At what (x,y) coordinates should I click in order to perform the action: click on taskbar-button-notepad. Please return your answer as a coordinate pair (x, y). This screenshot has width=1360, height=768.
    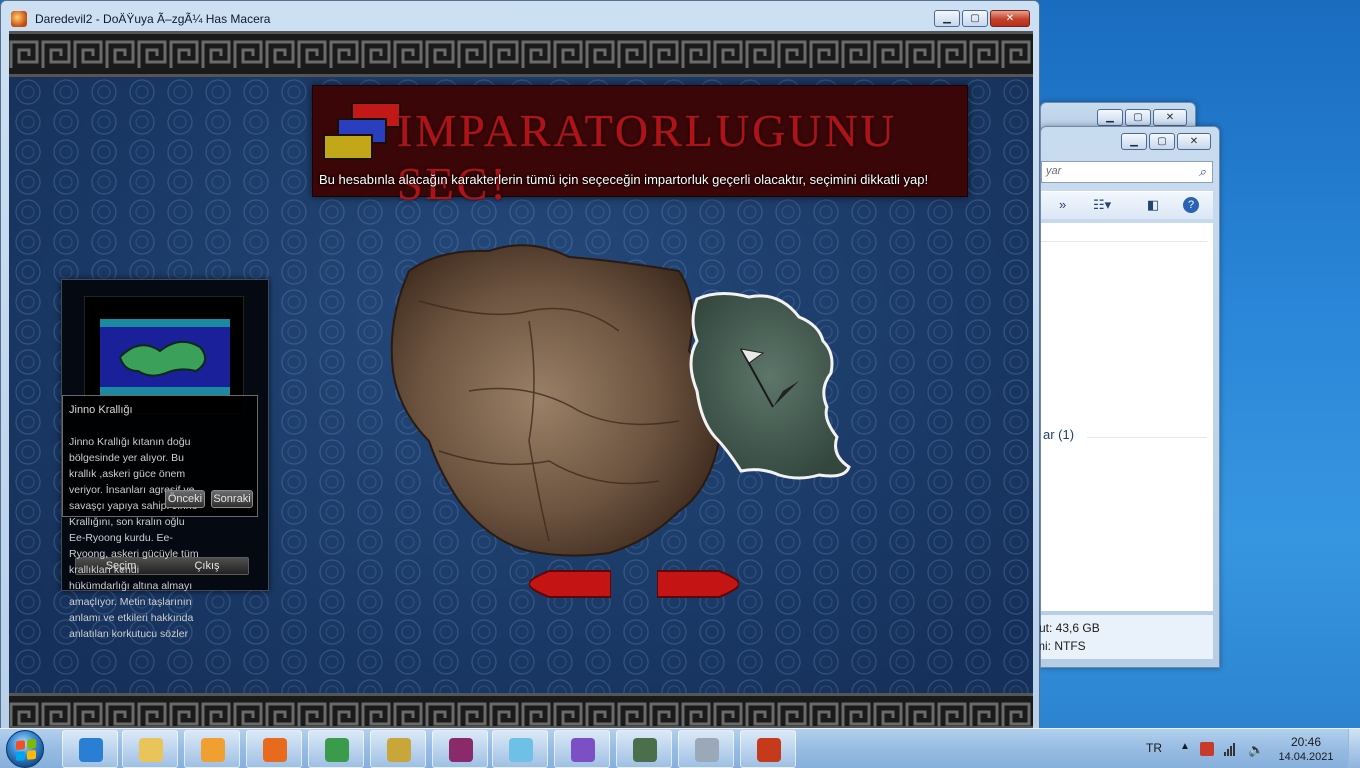
    Looking at the image, I should click on (520, 749).